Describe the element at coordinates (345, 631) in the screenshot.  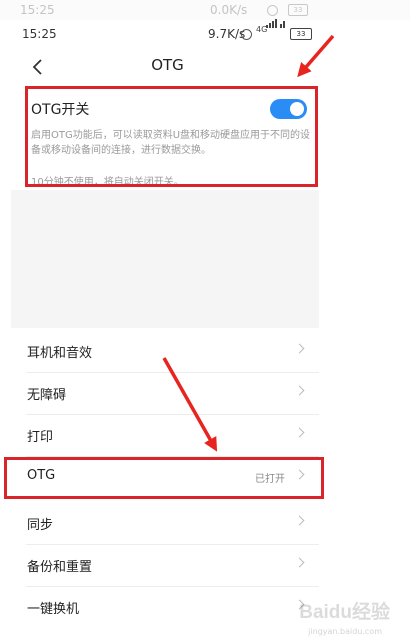
I see `watermark-url: jingyan.baidu.com` at that location.